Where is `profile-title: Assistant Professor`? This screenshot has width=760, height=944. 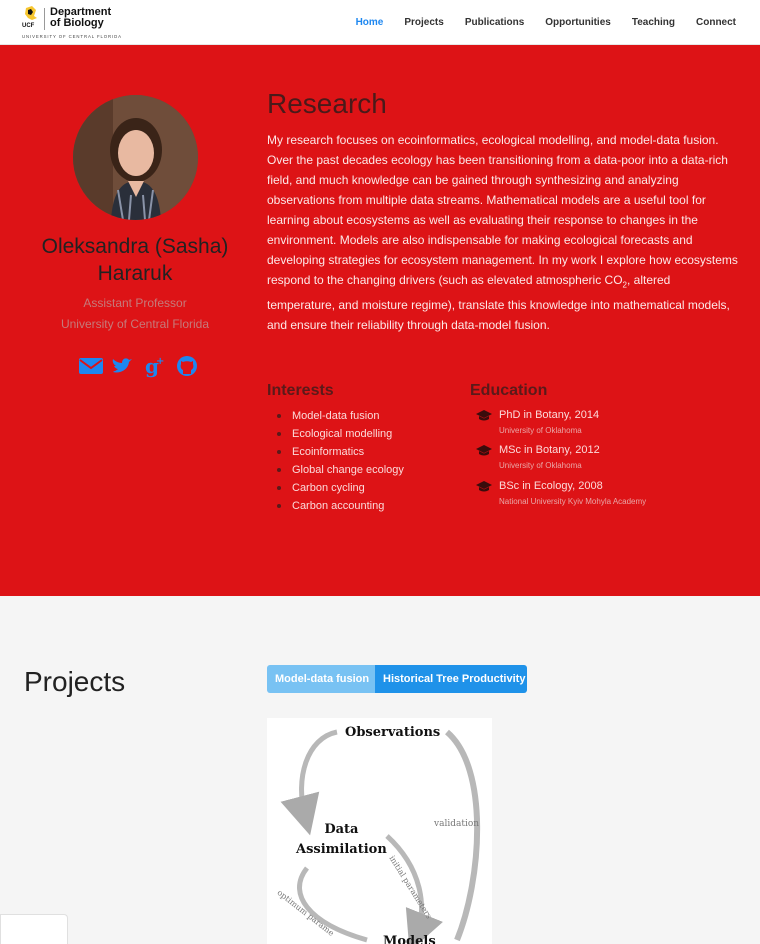
profile-title: Assistant Professor is located at coordinates (135, 303).